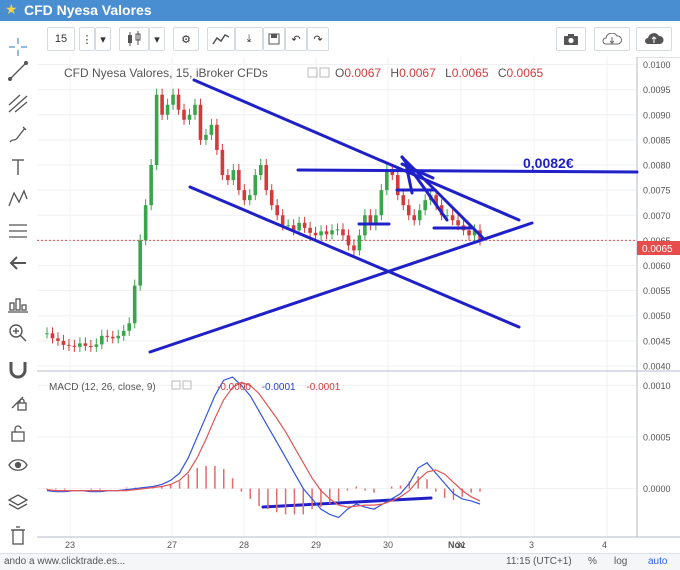 This screenshot has width=680, height=570. Describe the element at coordinates (571, 39) in the screenshot. I see `camera-icon` at that location.